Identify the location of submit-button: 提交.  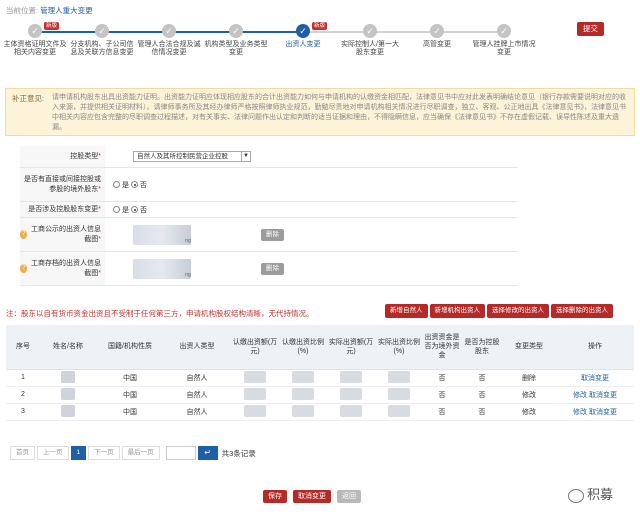
(590, 29).